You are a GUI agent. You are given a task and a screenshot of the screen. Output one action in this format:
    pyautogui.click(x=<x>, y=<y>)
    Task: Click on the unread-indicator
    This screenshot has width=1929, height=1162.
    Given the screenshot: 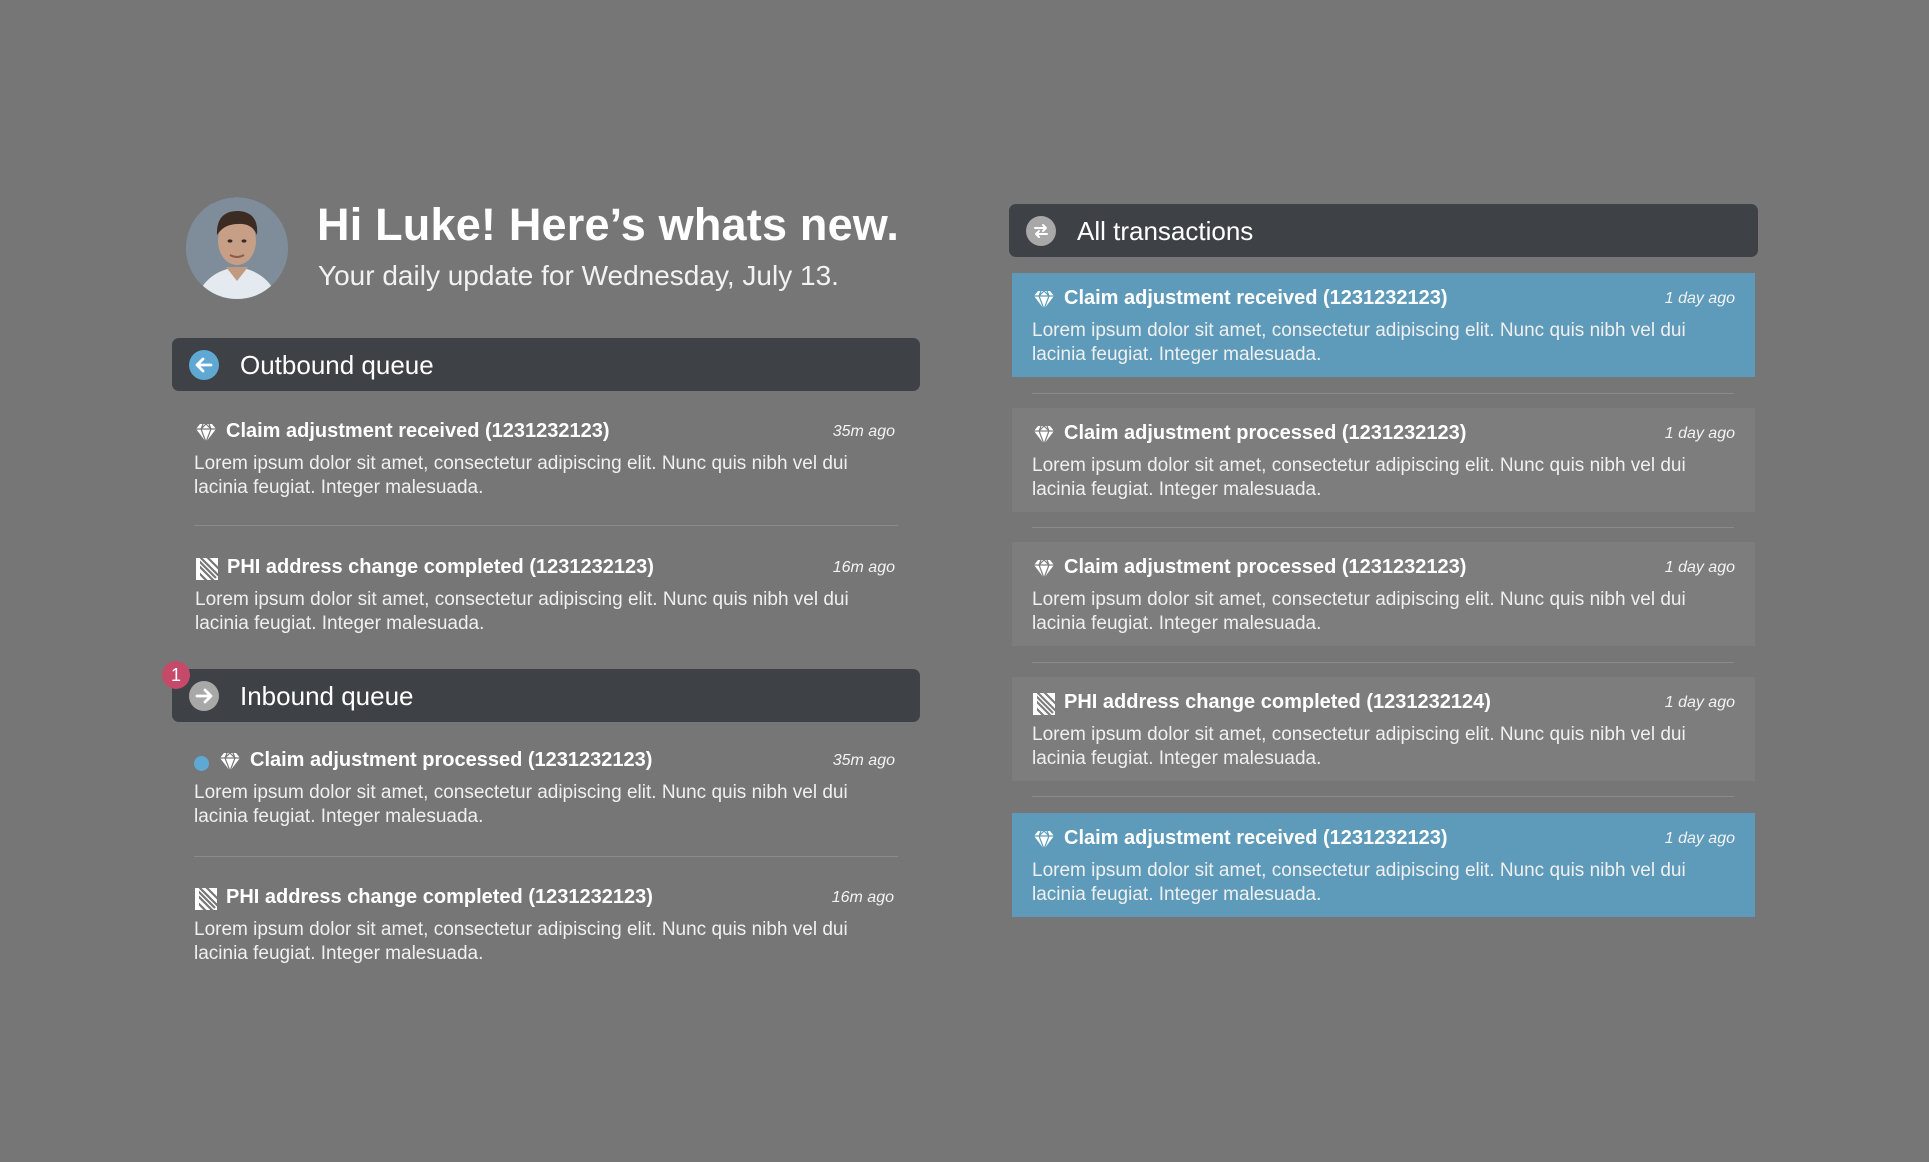 What is the action you would take?
    pyautogui.click(x=201, y=763)
    